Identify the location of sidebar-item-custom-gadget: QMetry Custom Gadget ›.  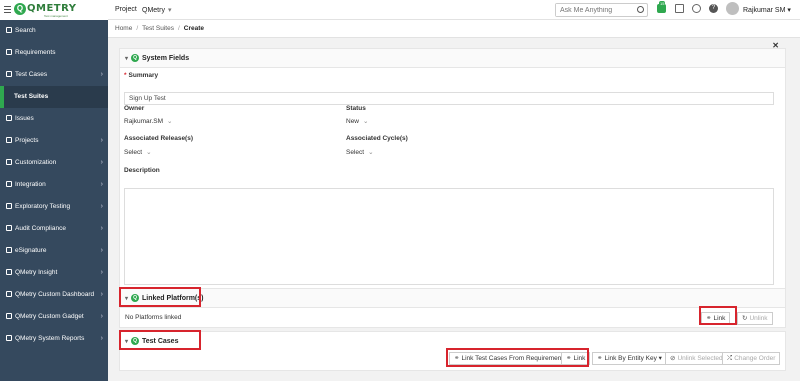
(54, 317).